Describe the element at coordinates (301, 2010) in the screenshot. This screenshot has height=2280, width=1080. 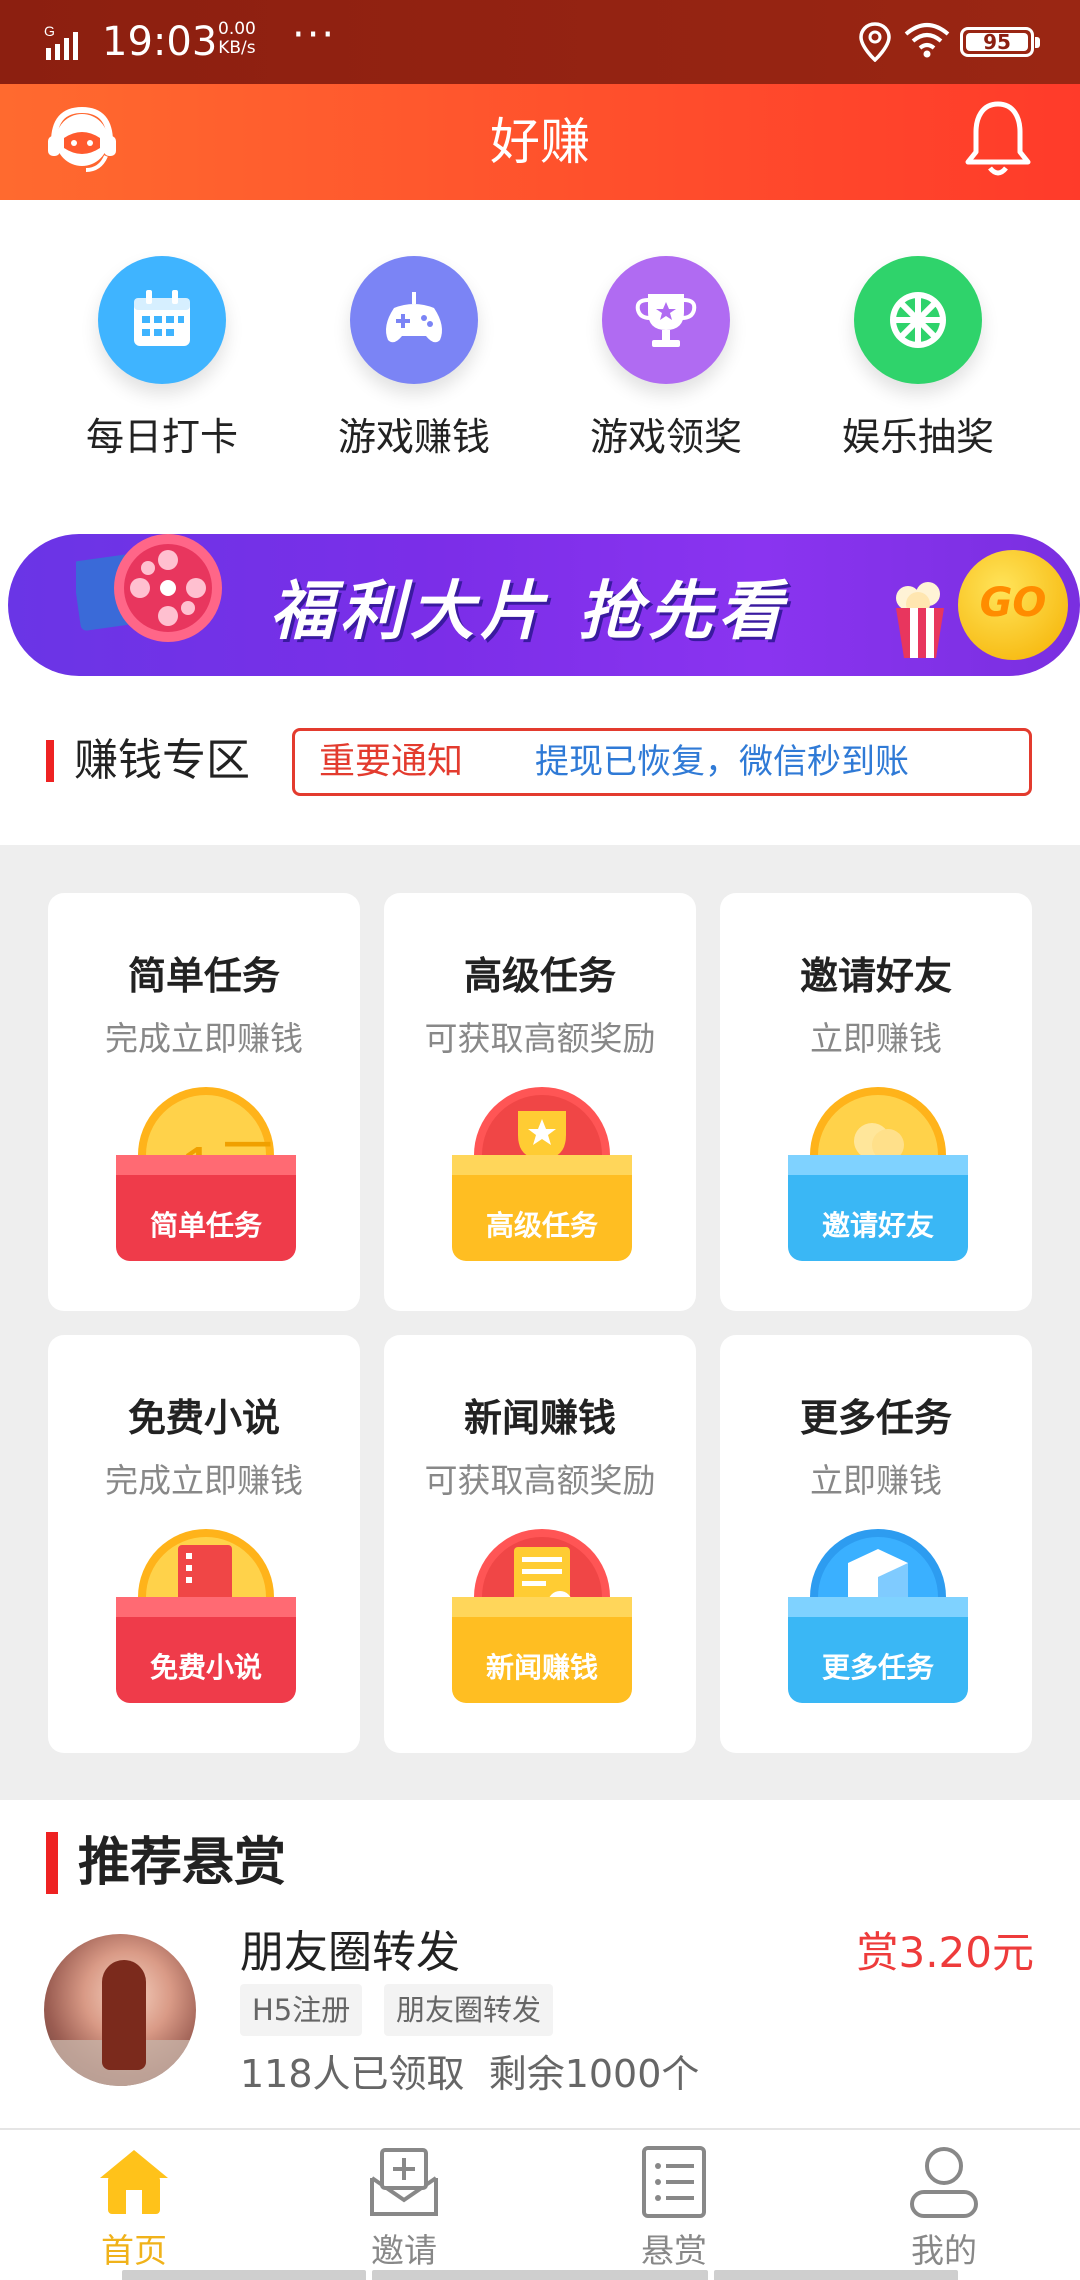
I see `reward-tag: H5注册` at that location.